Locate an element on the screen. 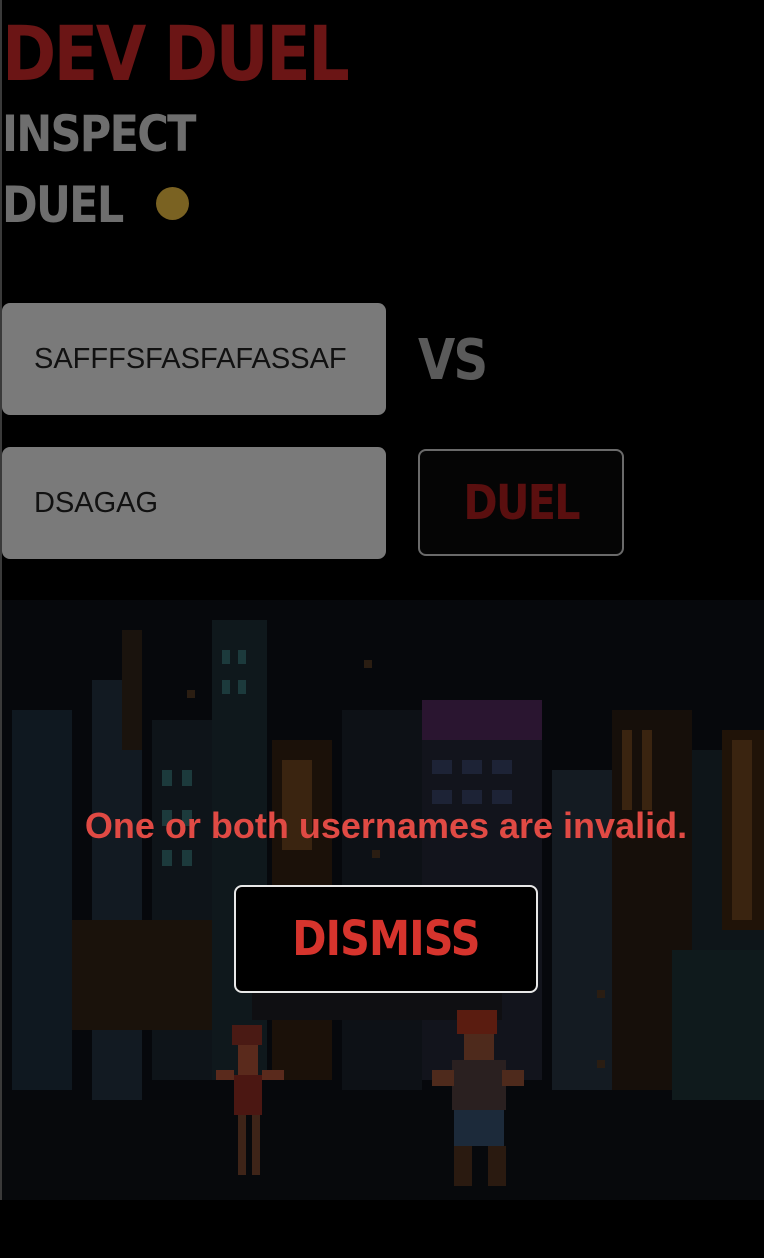 Image resolution: width=764 pixels, height=1258 pixels. dismiss-button-label: DISMISS is located at coordinates (386, 939).